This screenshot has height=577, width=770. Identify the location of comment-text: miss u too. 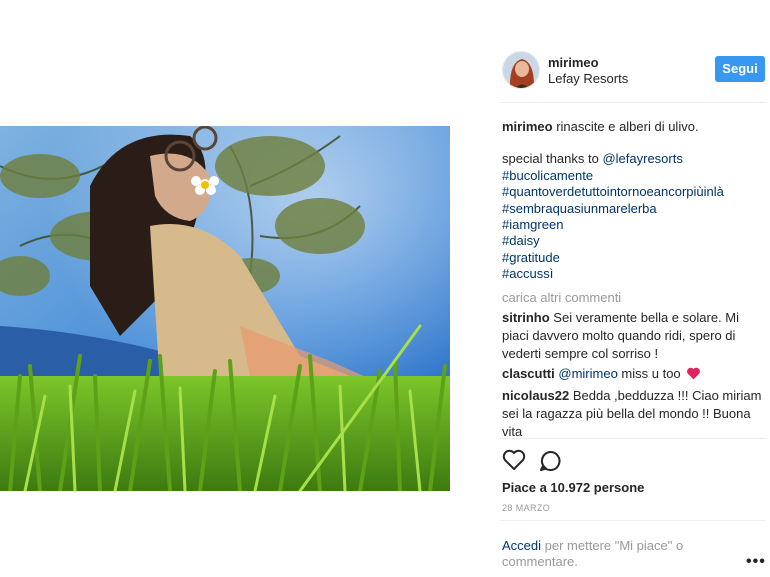
(651, 373).